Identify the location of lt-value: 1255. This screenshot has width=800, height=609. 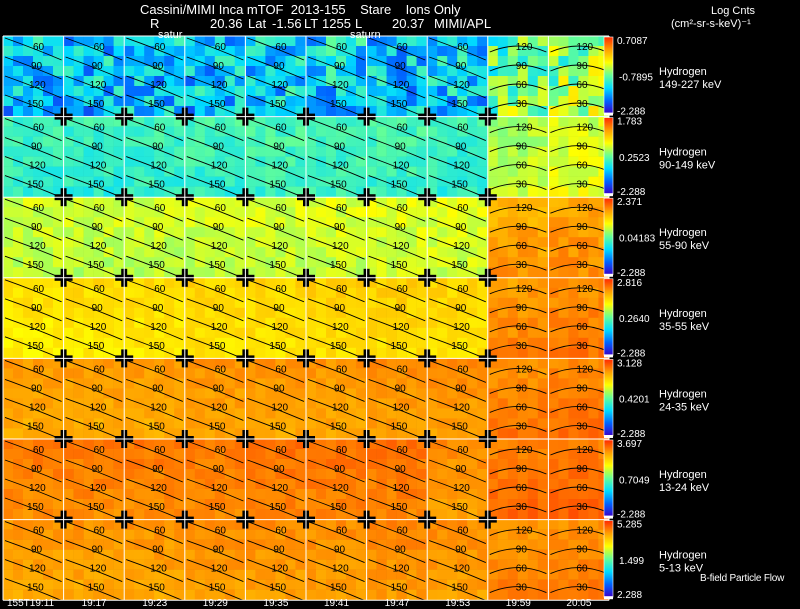
(336, 23).